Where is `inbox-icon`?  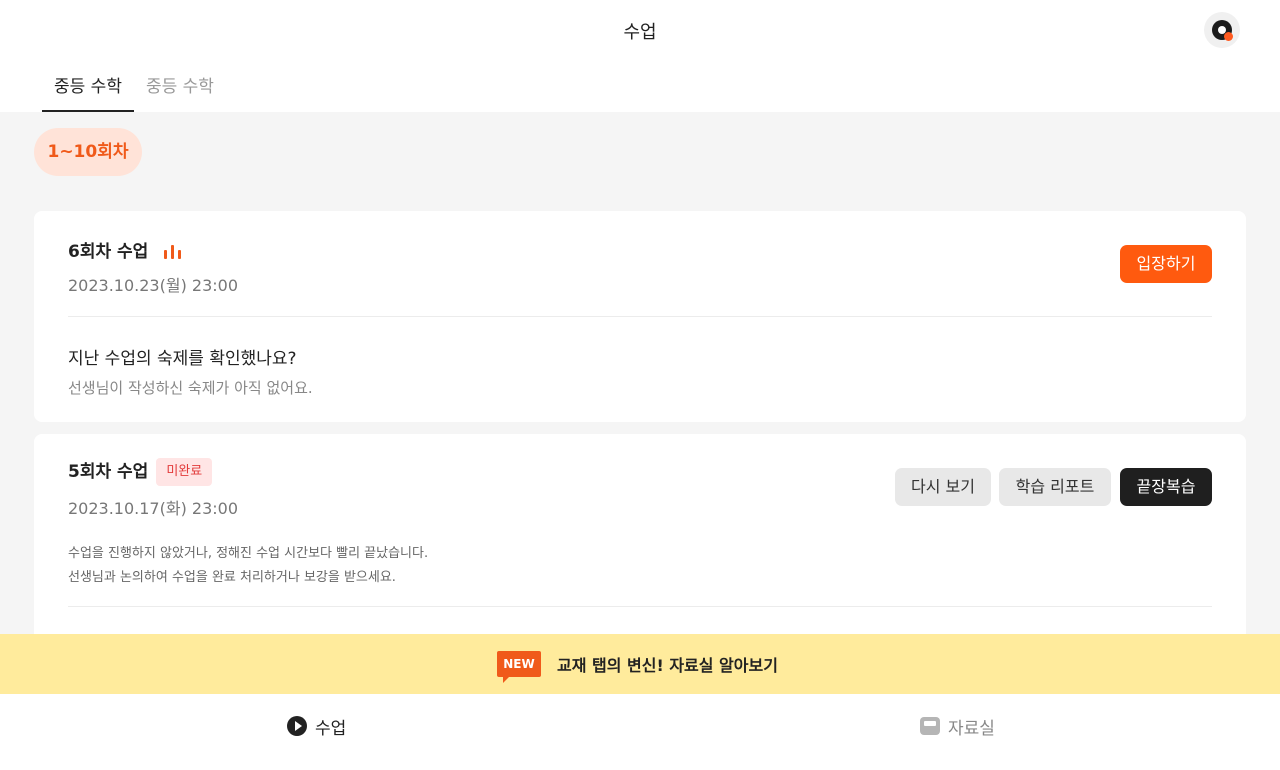
inbox-icon is located at coordinates (930, 726).